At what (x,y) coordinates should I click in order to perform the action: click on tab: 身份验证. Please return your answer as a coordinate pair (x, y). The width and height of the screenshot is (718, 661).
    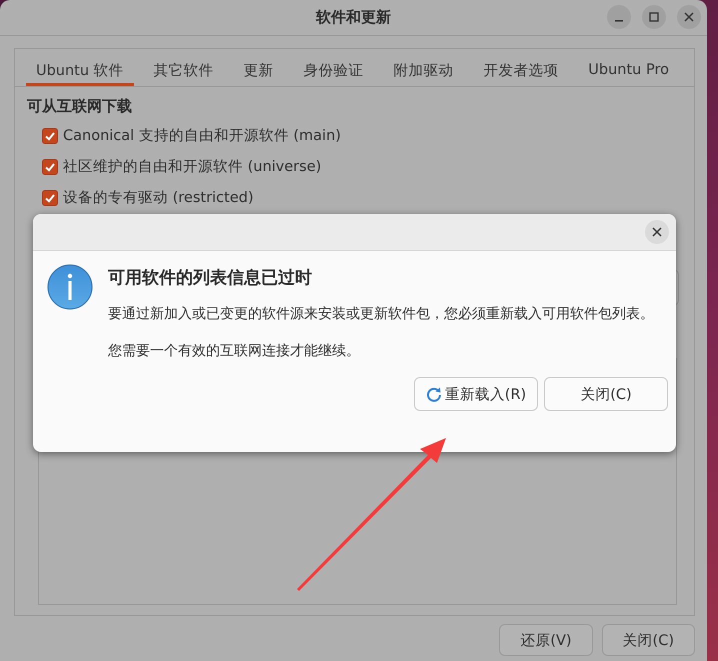
    Looking at the image, I should click on (333, 67).